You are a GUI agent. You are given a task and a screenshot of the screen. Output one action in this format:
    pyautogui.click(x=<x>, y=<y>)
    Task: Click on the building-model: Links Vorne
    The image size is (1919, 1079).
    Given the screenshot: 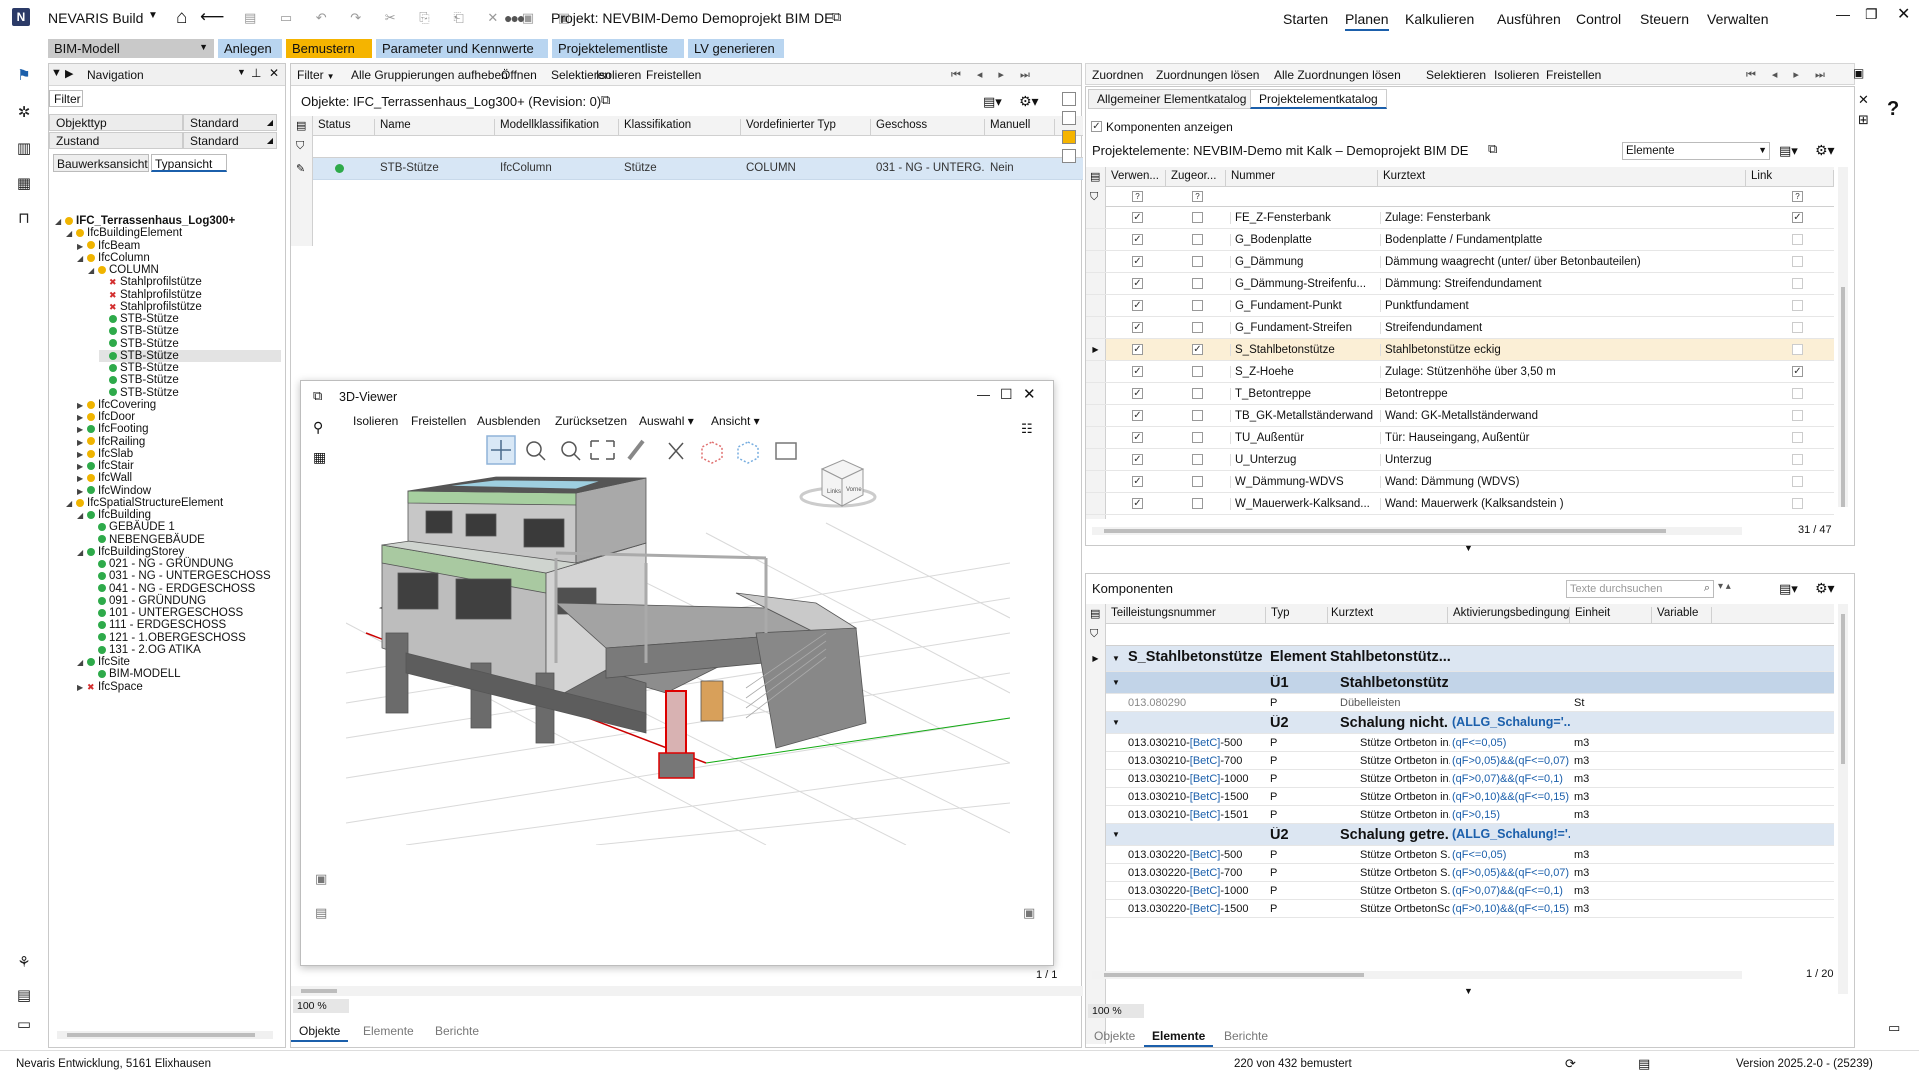 What is the action you would take?
    pyautogui.click(x=678, y=639)
    